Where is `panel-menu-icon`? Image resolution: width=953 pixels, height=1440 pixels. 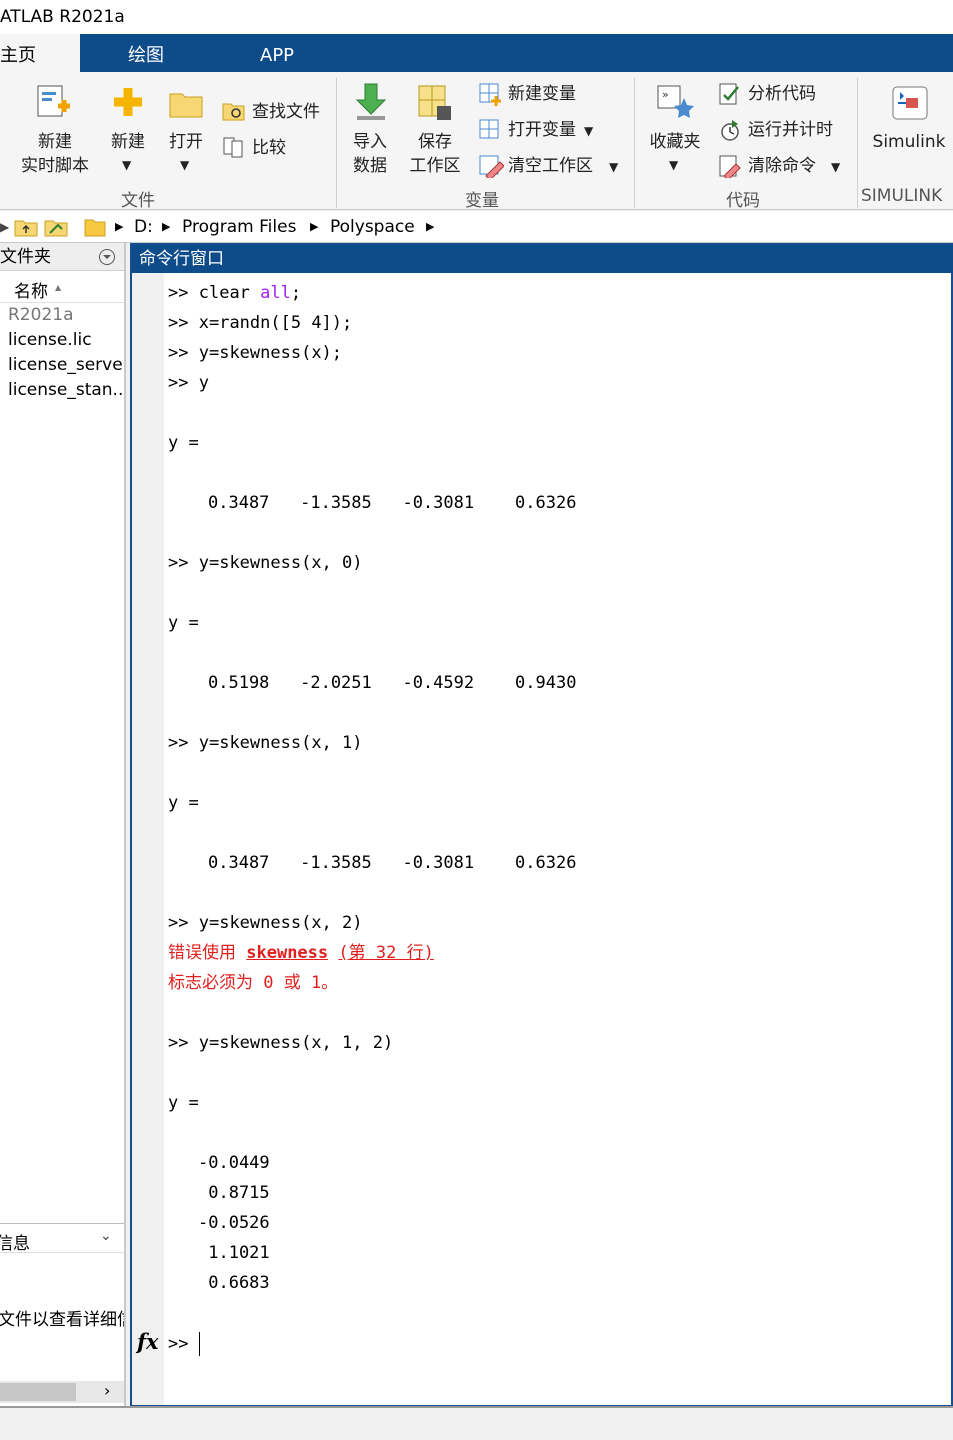
panel-menu-icon is located at coordinates (107, 257).